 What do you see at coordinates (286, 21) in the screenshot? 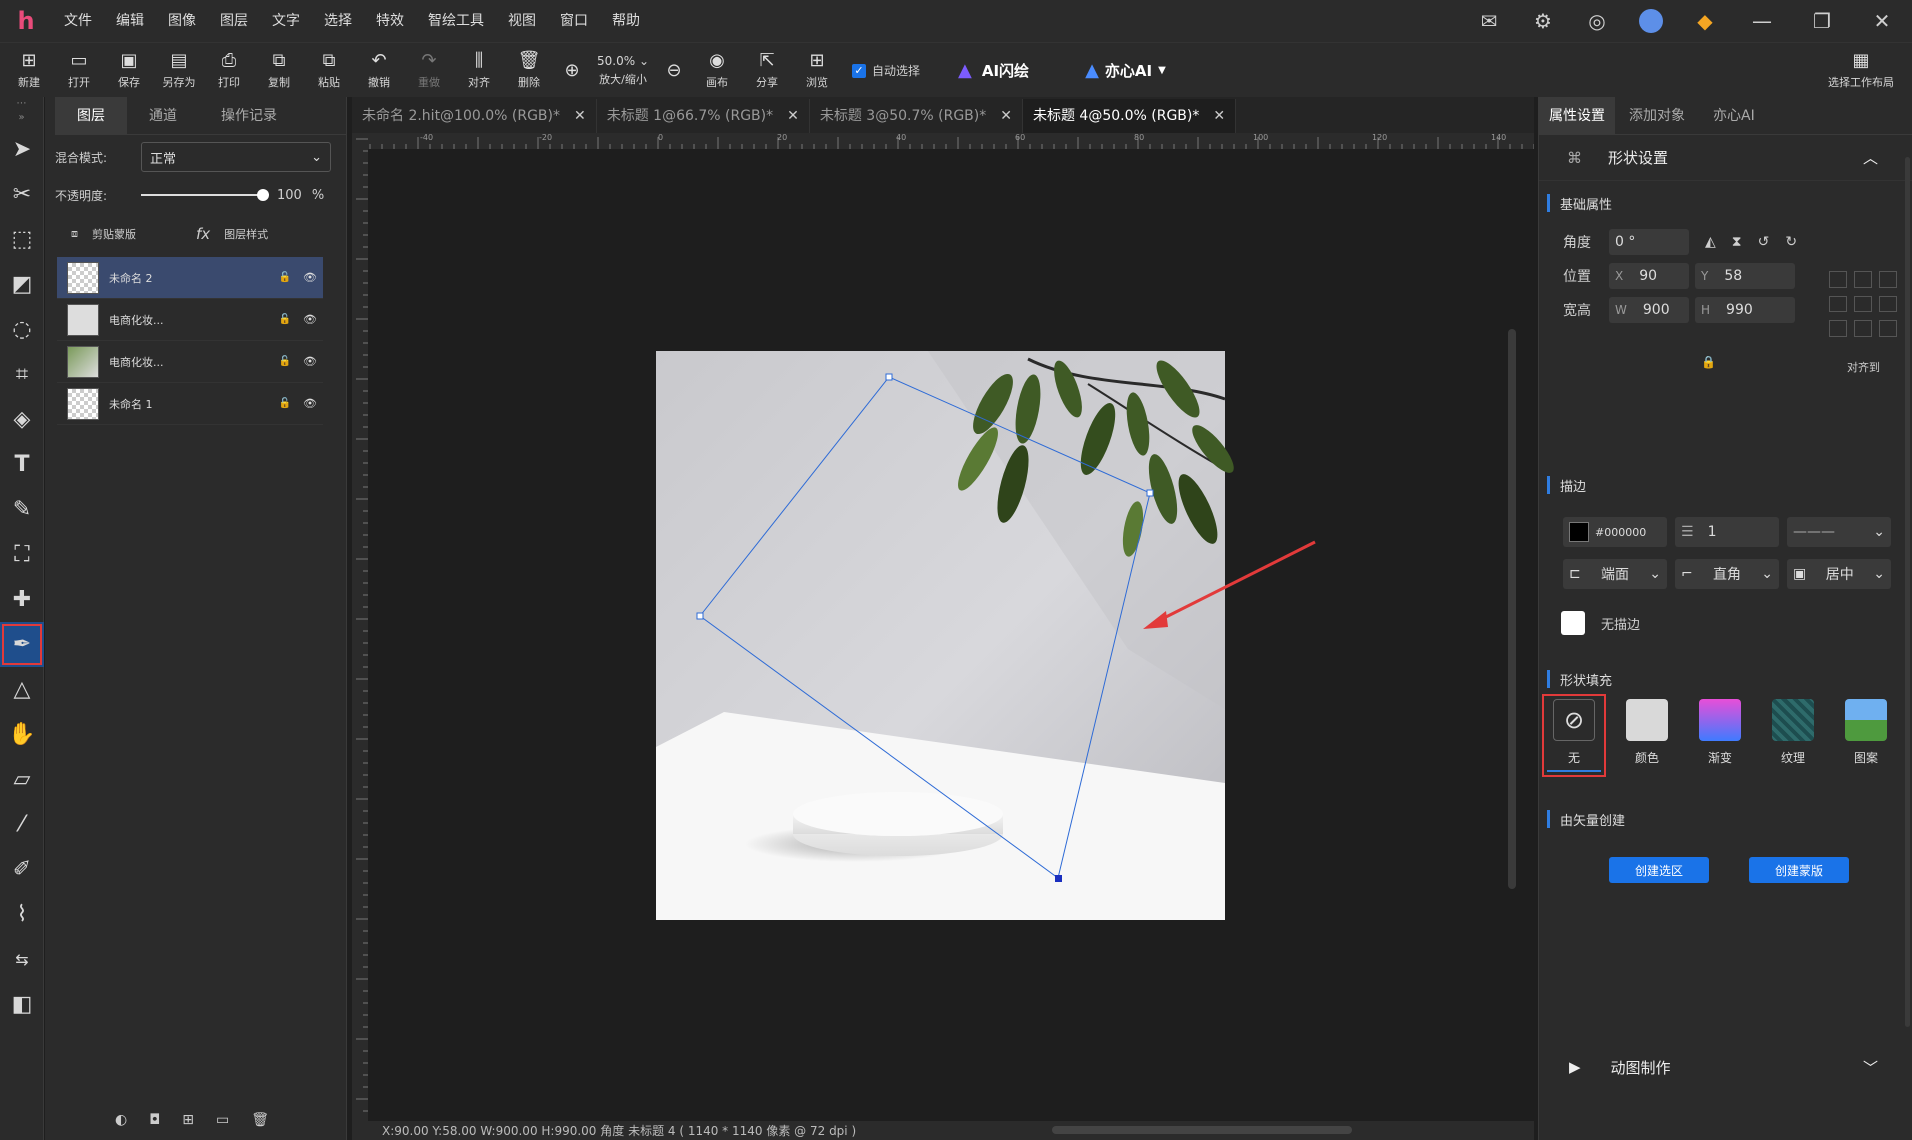
I see `menu-text: 文字` at bounding box center [286, 21].